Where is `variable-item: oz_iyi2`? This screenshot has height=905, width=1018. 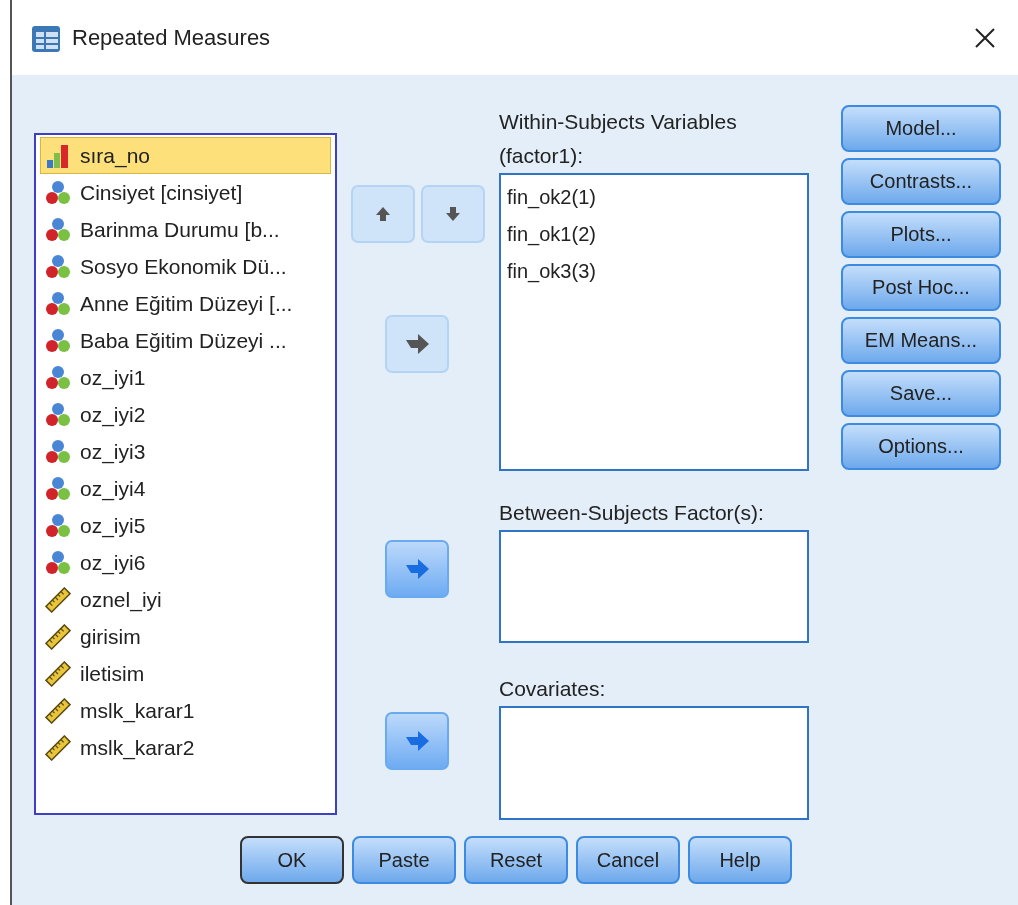 variable-item: oz_iyi2 is located at coordinates (185, 414).